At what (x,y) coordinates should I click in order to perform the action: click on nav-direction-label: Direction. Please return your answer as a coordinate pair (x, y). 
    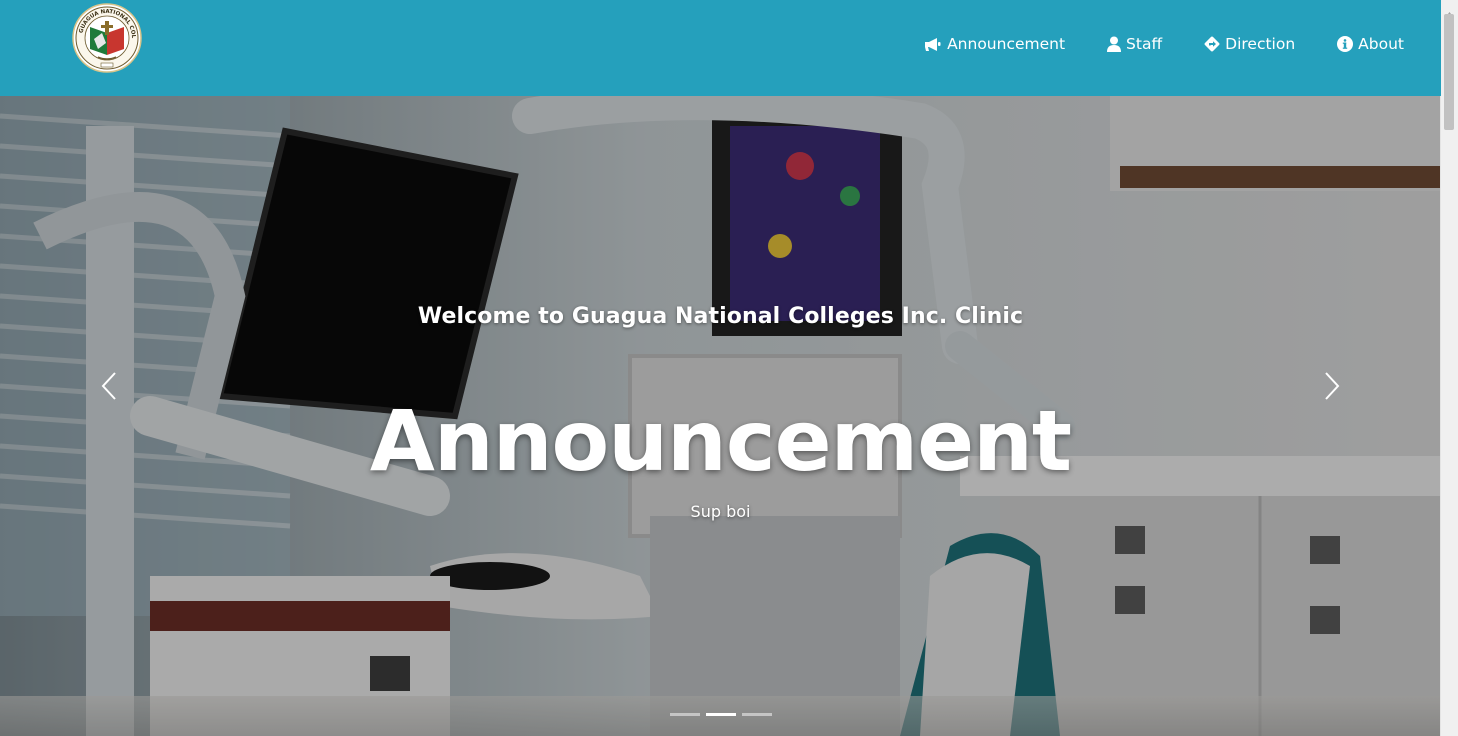
    Looking at the image, I should click on (1260, 44).